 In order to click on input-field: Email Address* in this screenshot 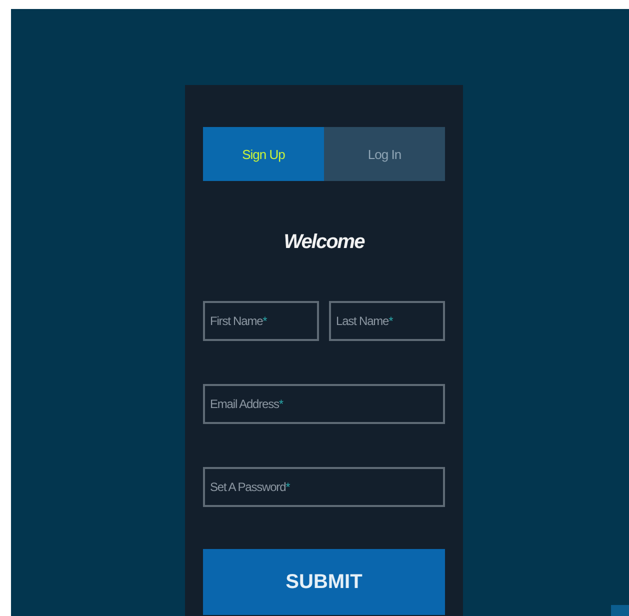, I will do `click(324, 404)`.